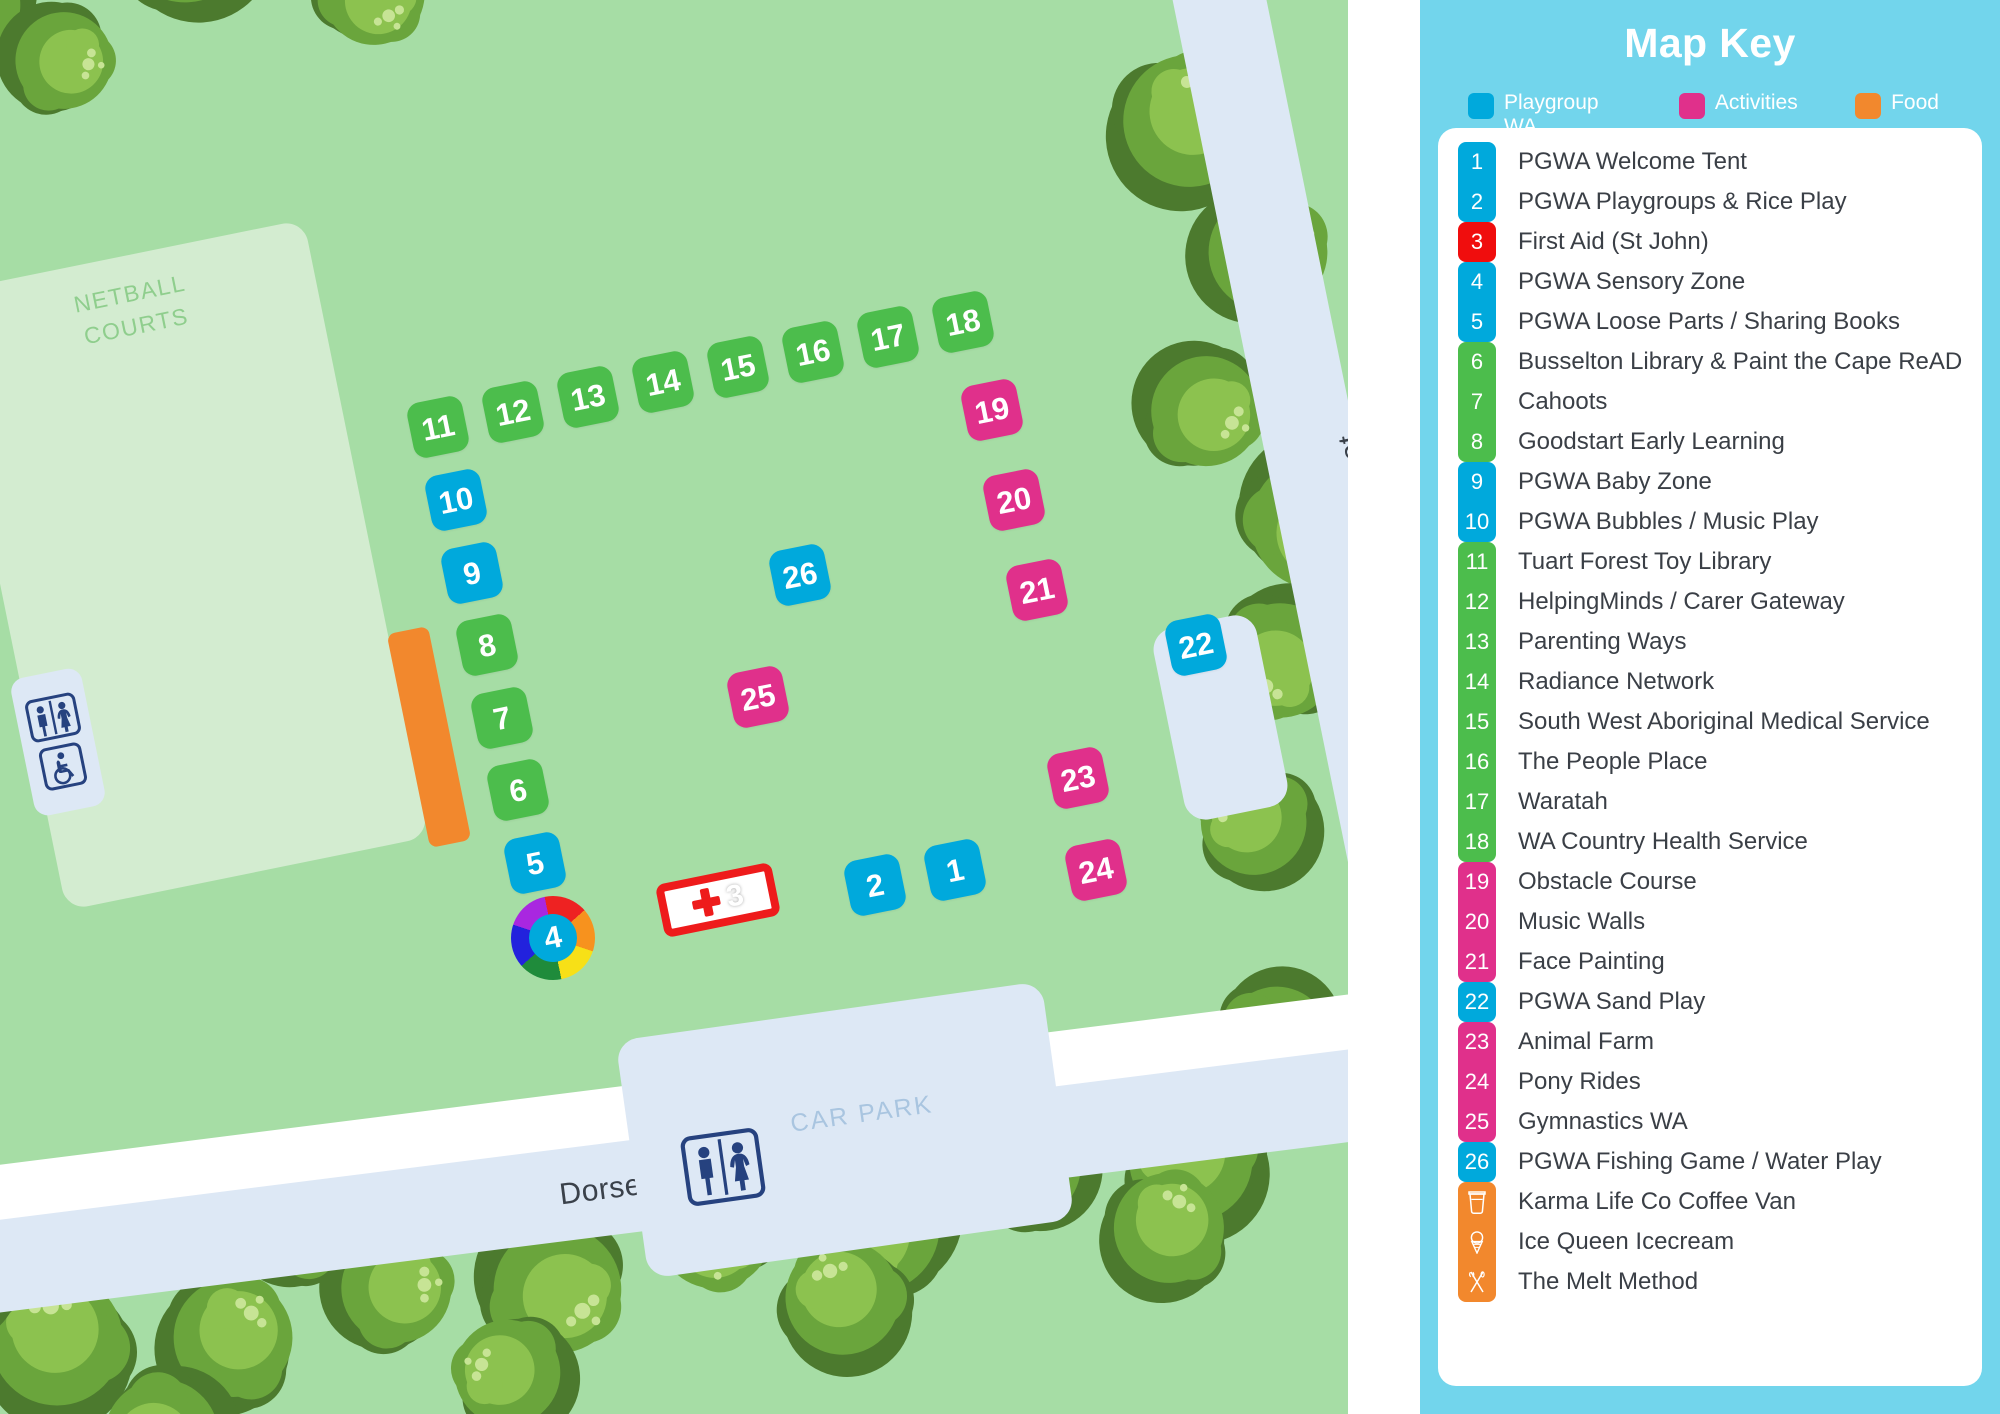 The width and height of the screenshot is (2000, 1414). What do you see at coordinates (1682, 201) in the screenshot?
I see `map-key-label: PGWA Playgroups & Rice Play` at bounding box center [1682, 201].